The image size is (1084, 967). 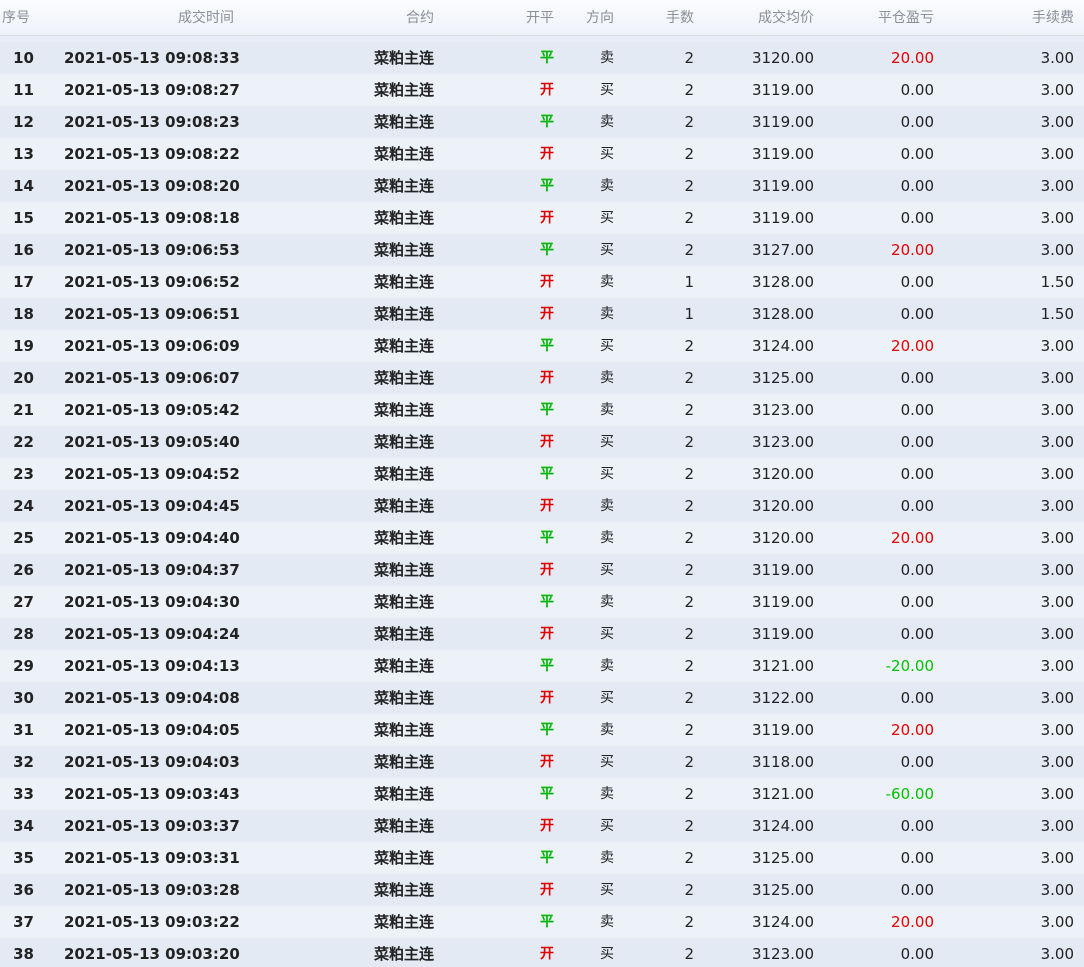 I want to click on cell-avg-price: 3119.00, so click(x=782, y=186).